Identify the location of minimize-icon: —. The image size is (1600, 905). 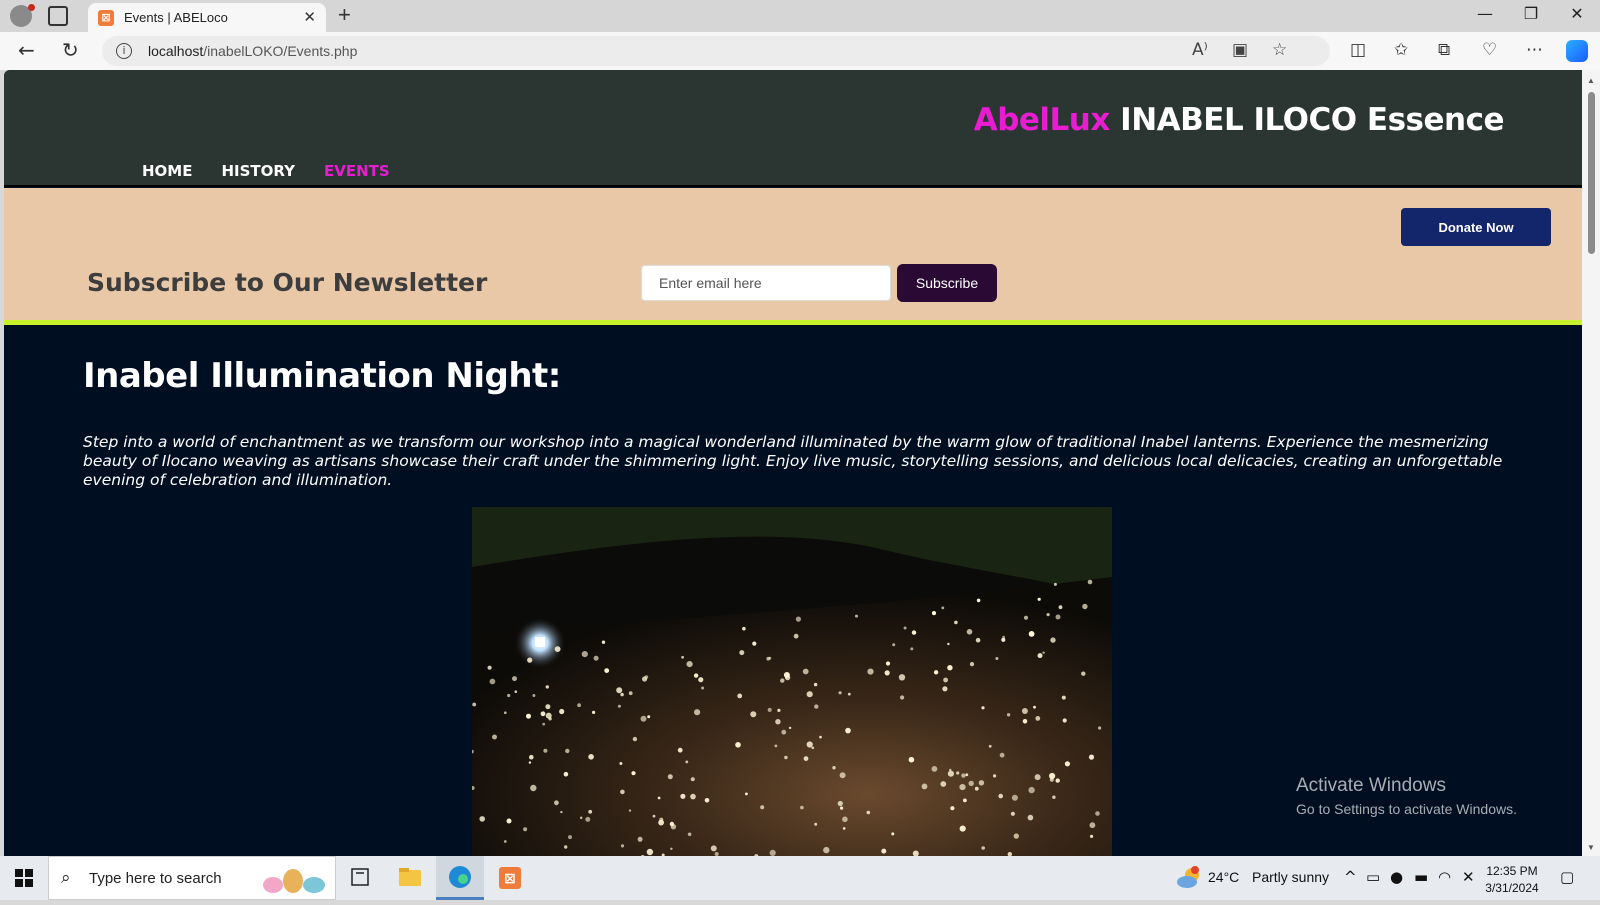
(1485, 13).